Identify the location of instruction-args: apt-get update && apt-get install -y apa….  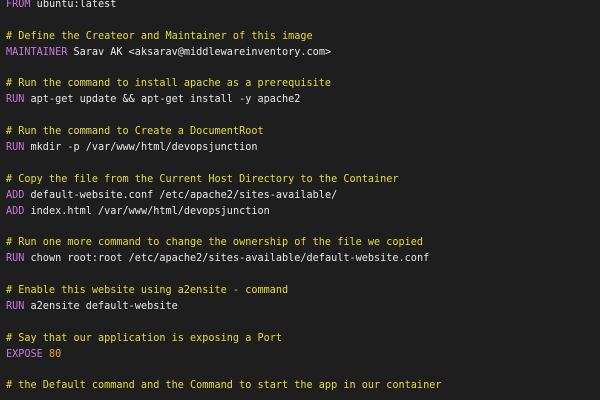
(162, 100).